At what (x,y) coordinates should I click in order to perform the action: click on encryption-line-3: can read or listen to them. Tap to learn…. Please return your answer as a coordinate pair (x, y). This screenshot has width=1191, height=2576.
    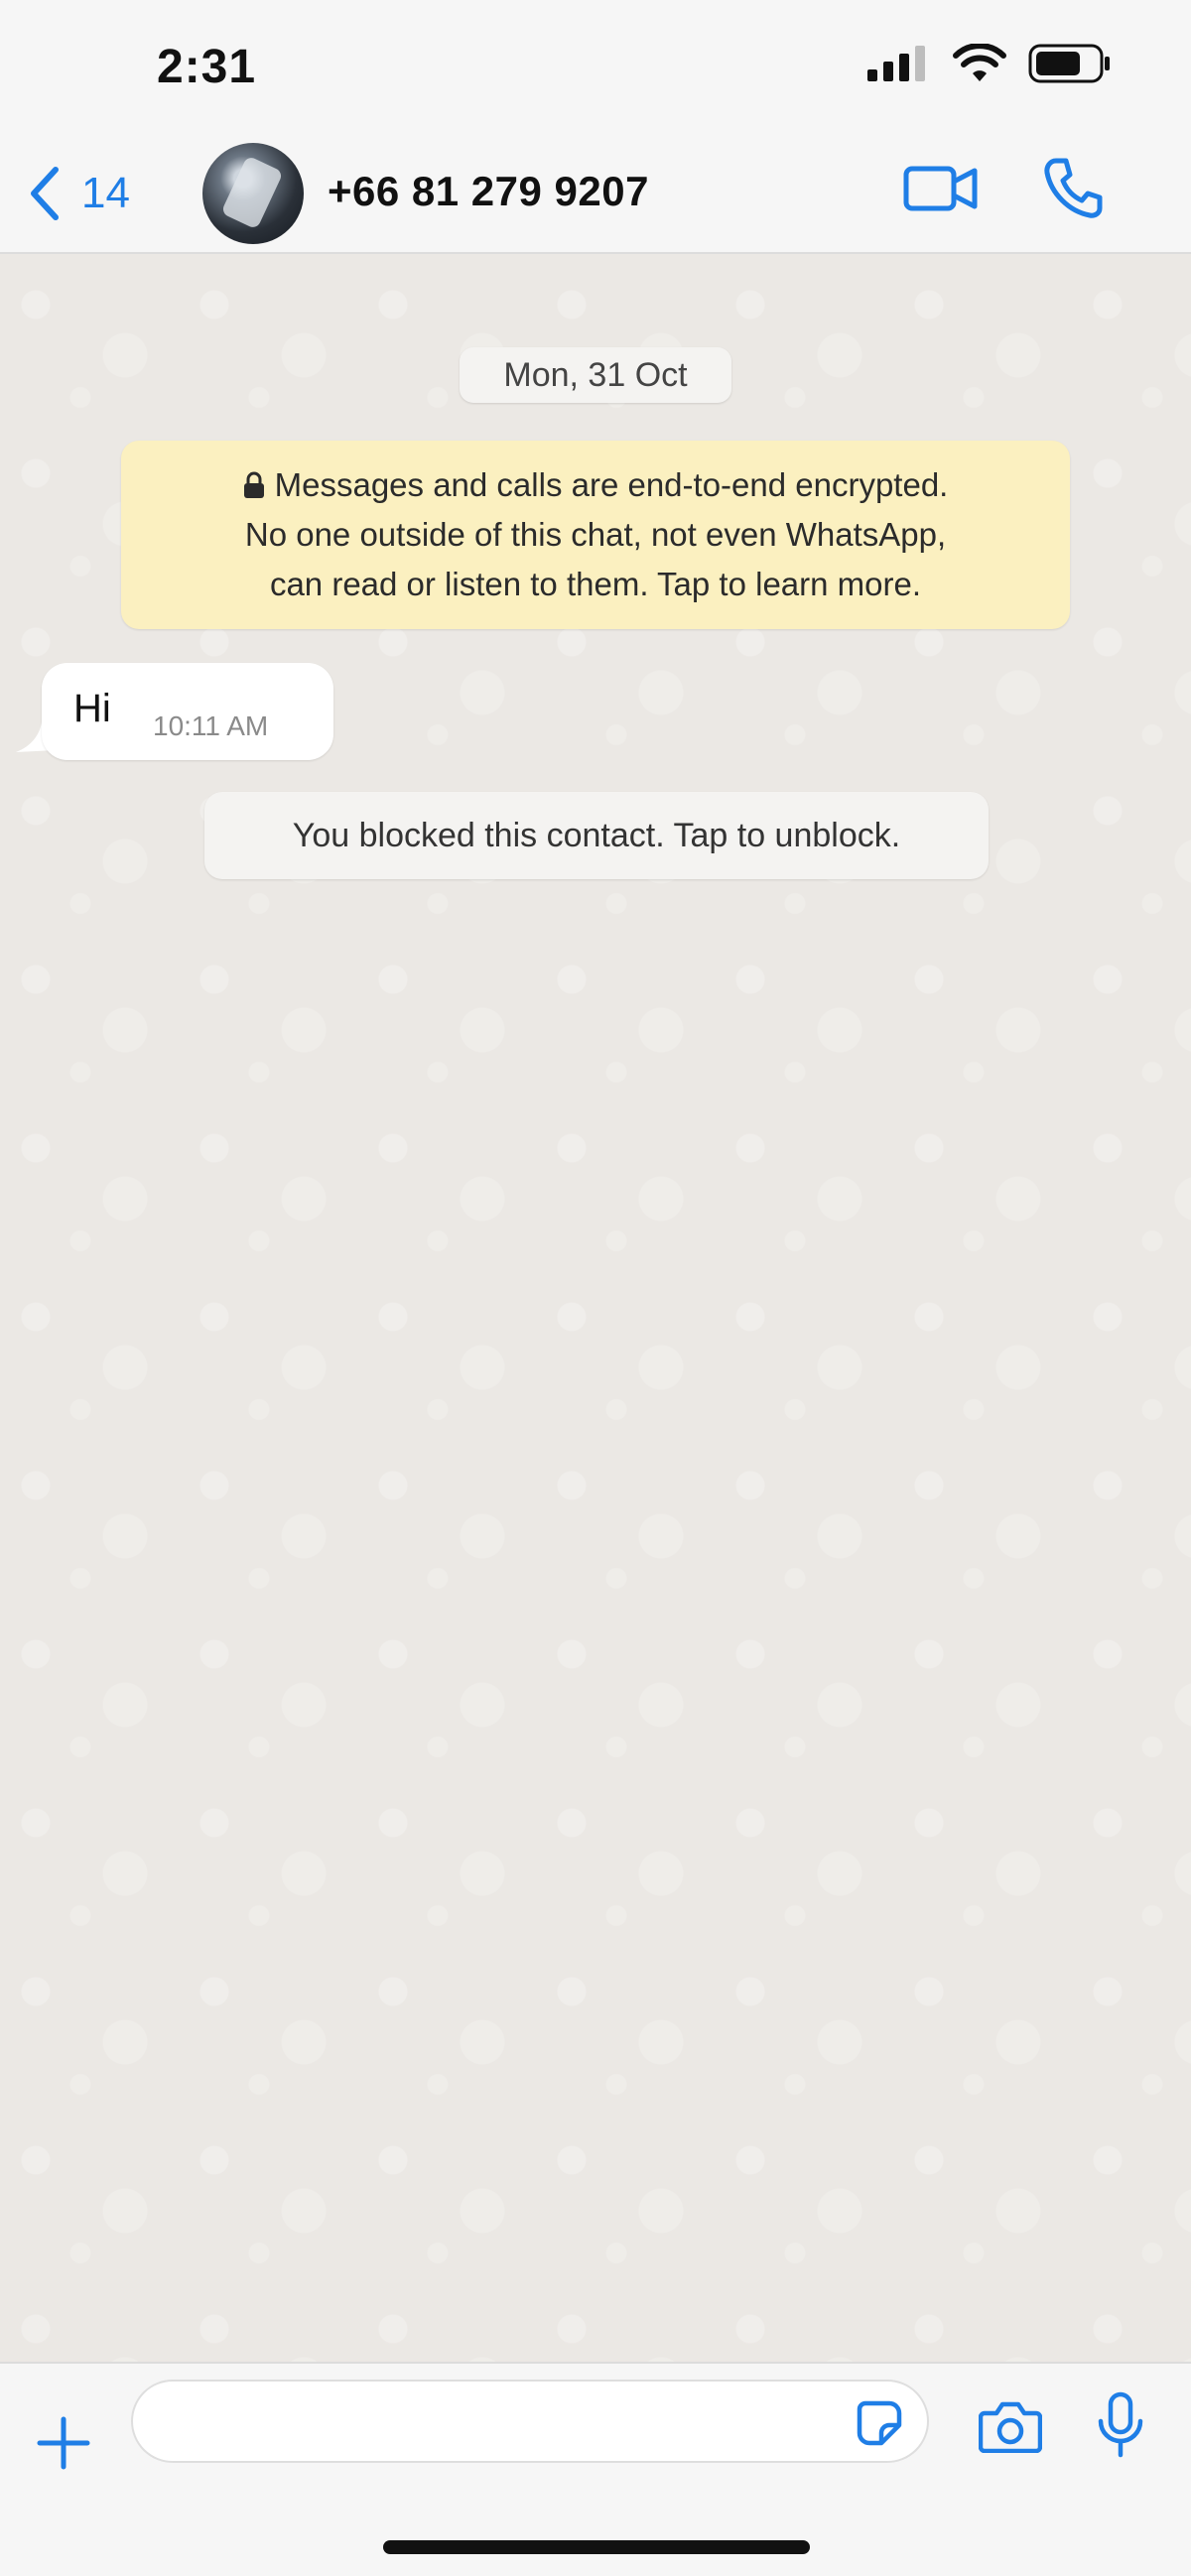
    Looking at the image, I should click on (595, 584).